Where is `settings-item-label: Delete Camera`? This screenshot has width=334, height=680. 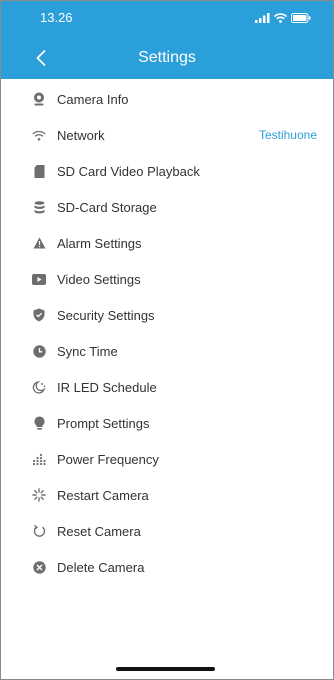
settings-item-label: Delete Camera is located at coordinates (101, 567).